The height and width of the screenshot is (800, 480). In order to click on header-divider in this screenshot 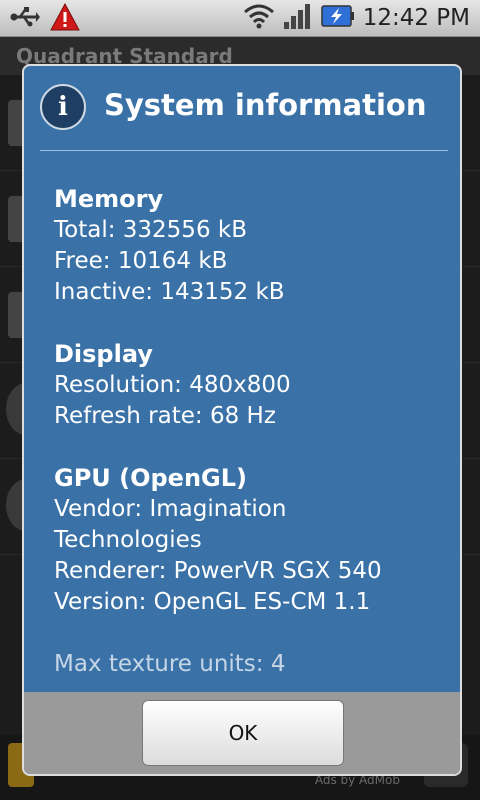, I will do `click(244, 150)`.